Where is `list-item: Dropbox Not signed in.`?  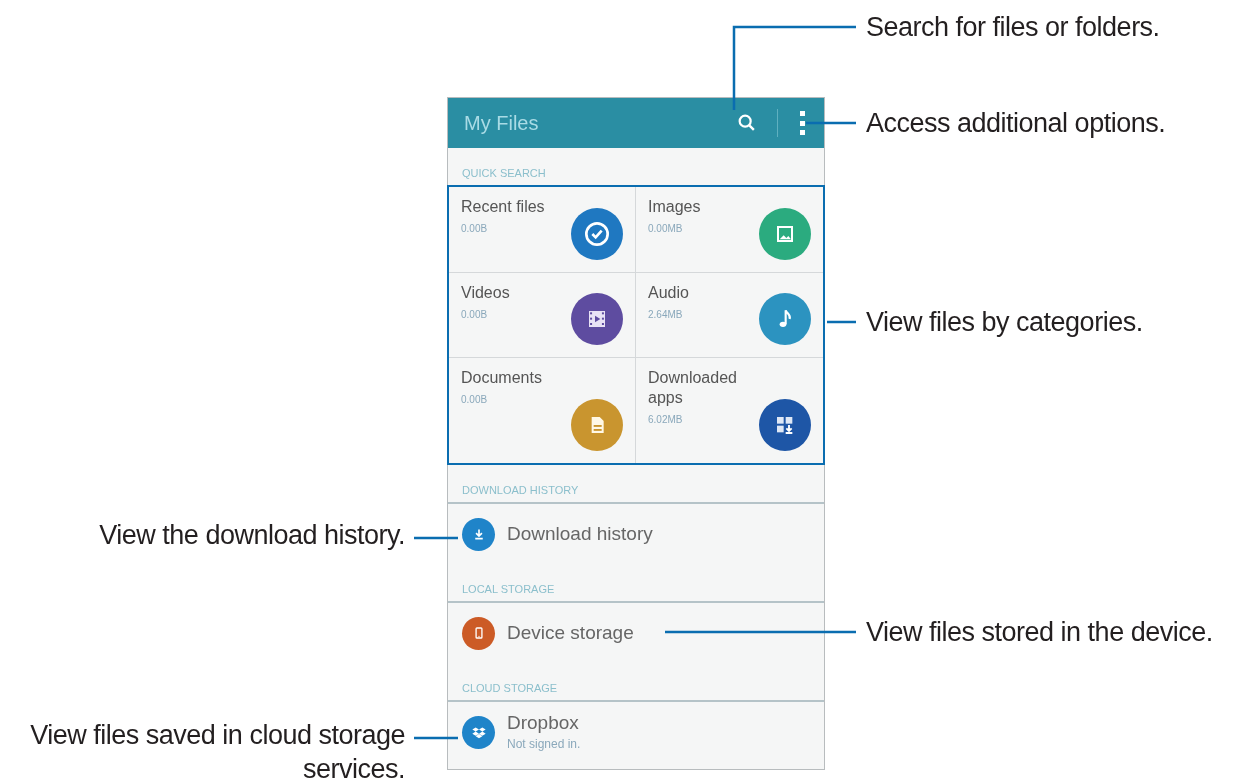 list-item: Dropbox Not signed in. is located at coordinates (636, 731).